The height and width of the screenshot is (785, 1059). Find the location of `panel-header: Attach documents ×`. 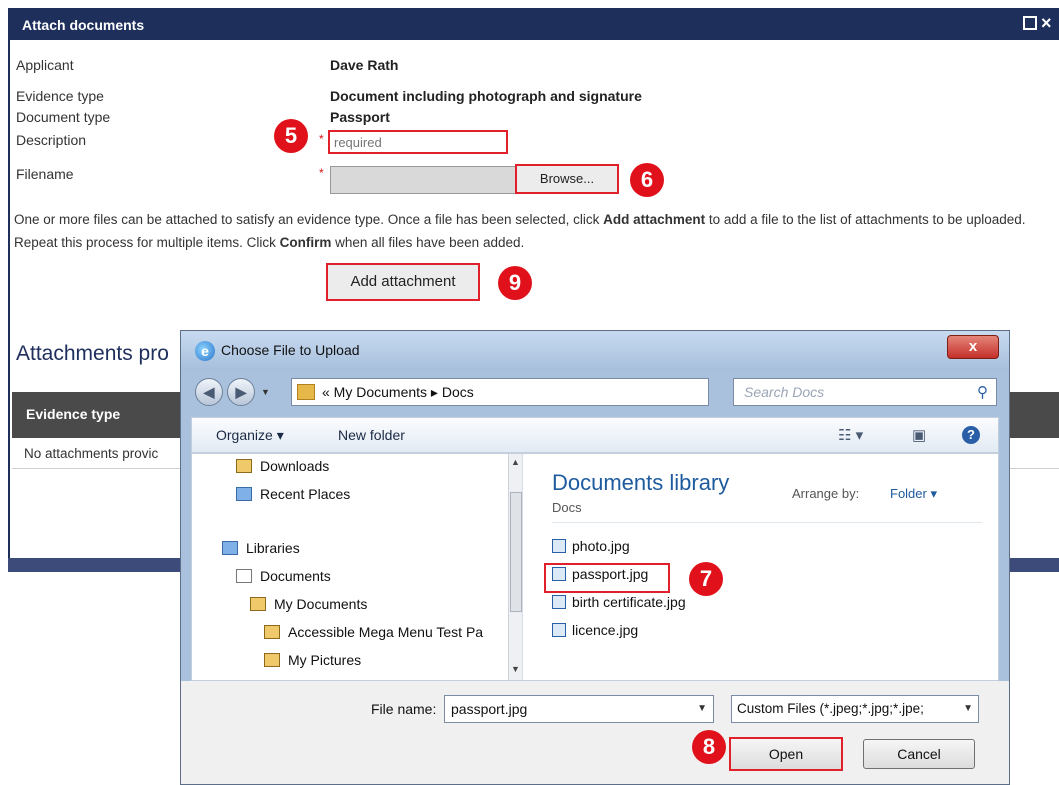

panel-header: Attach documents × is located at coordinates (533, 24).